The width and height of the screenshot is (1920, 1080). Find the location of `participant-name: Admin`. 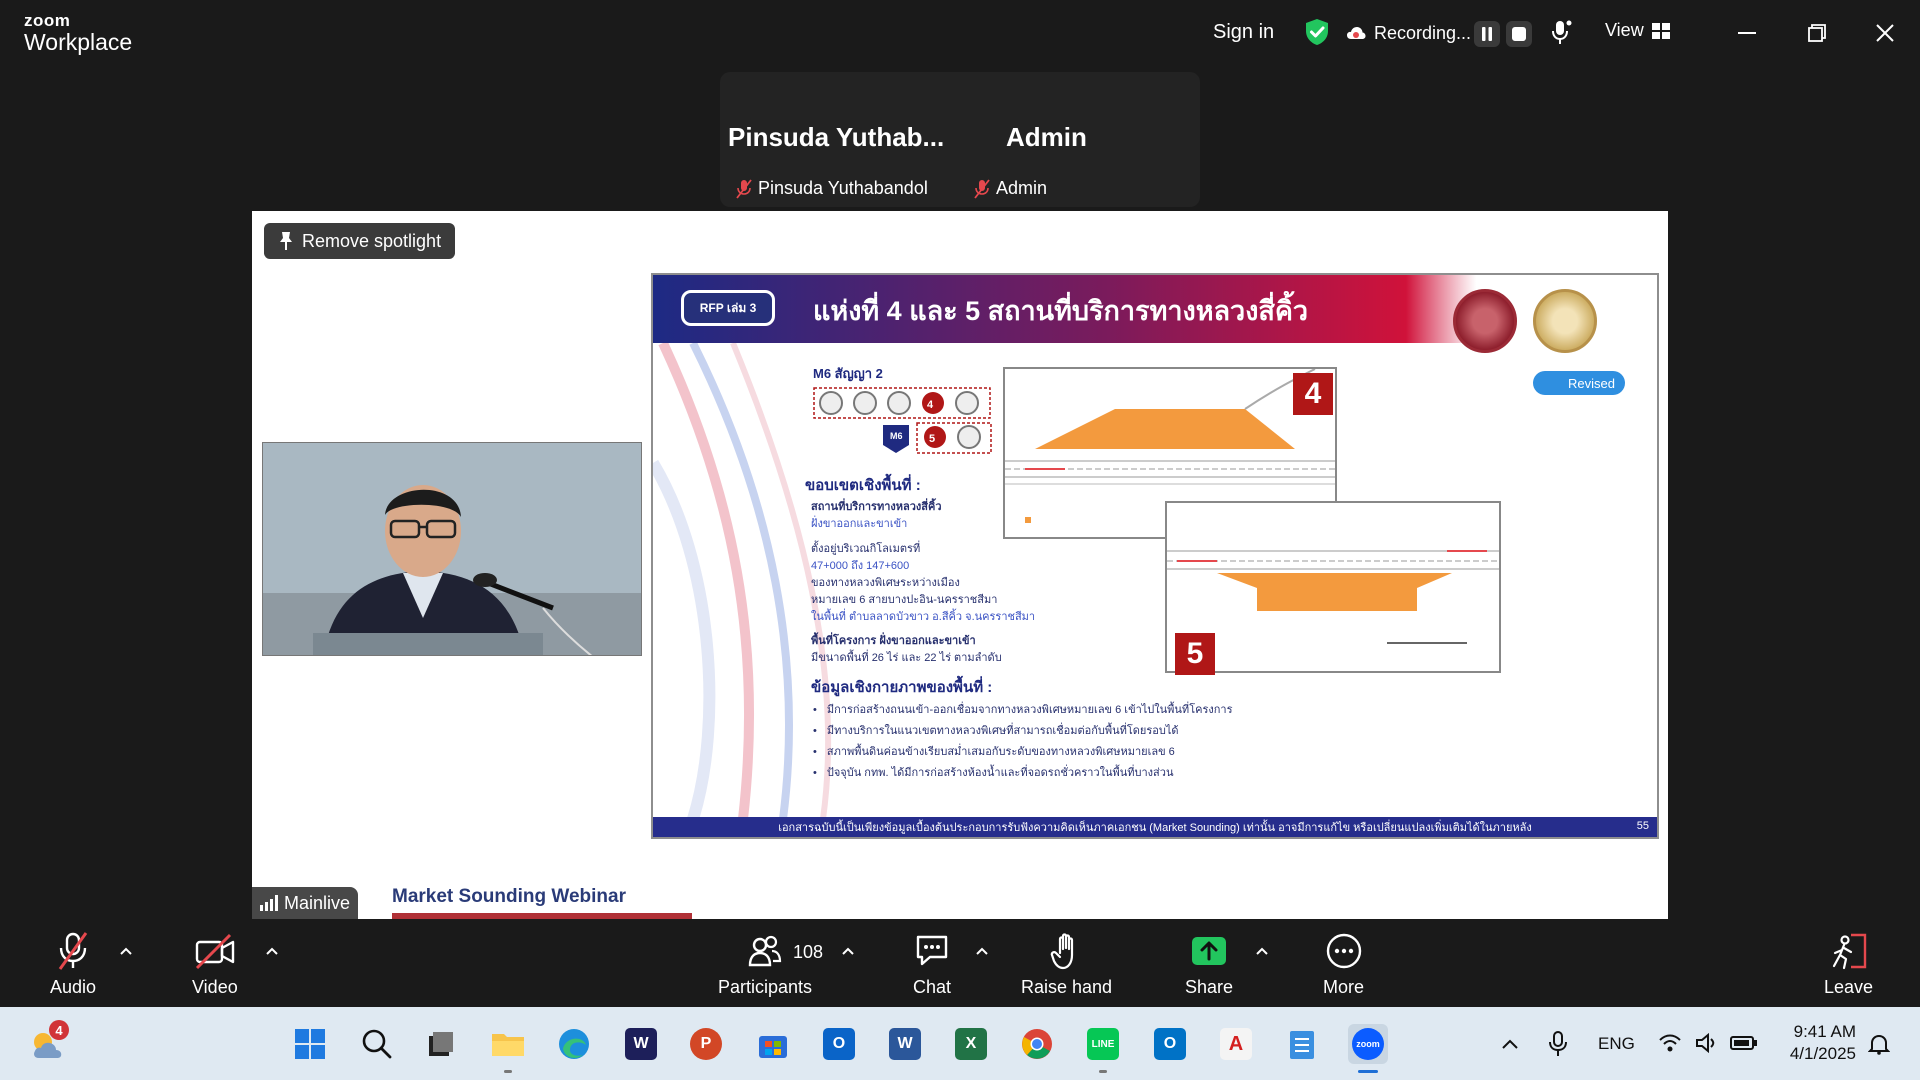

participant-name: Admin is located at coordinates (1022, 188).